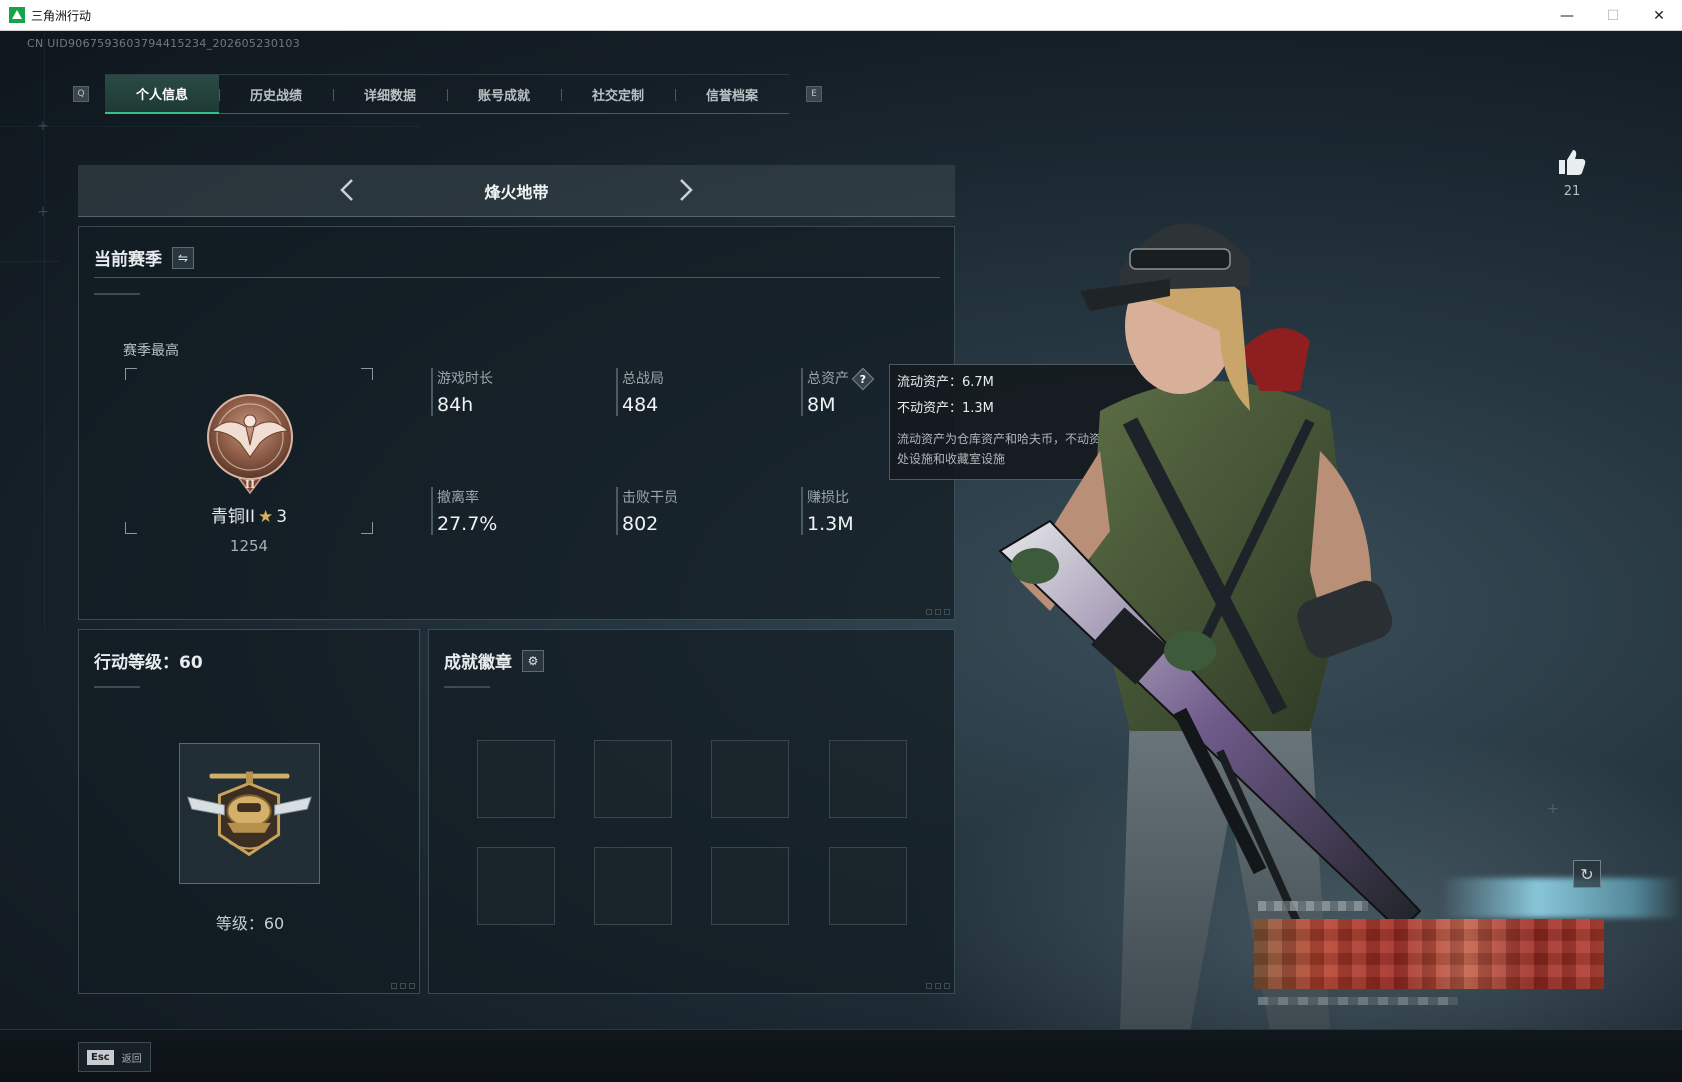 This screenshot has height=1082, width=1682. Describe the element at coordinates (533, 660) in the screenshot. I see `settings-gear-icon: ⚙` at that location.